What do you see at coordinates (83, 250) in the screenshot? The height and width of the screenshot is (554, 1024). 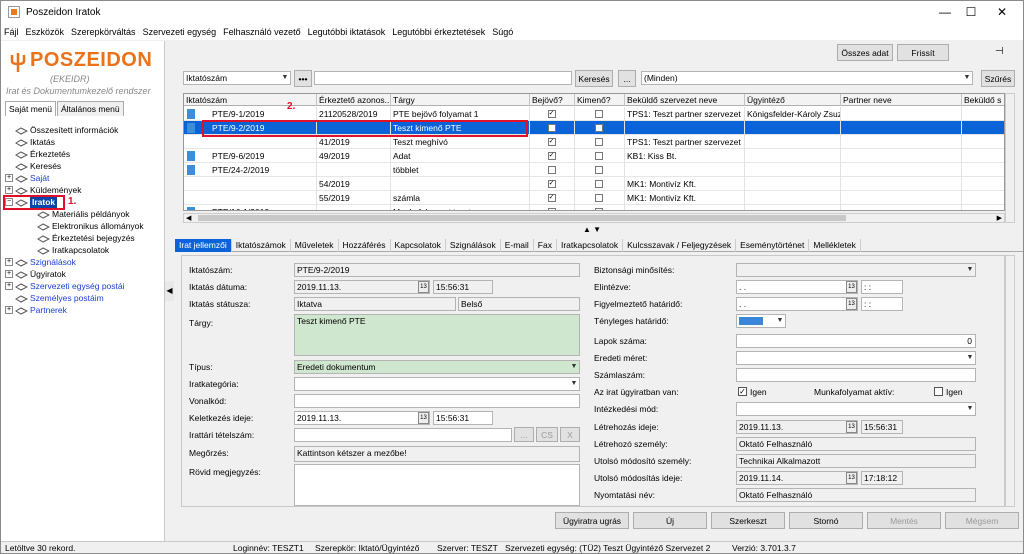 I see `tree-node: Iratkapcsolatok` at bounding box center [83, 250].